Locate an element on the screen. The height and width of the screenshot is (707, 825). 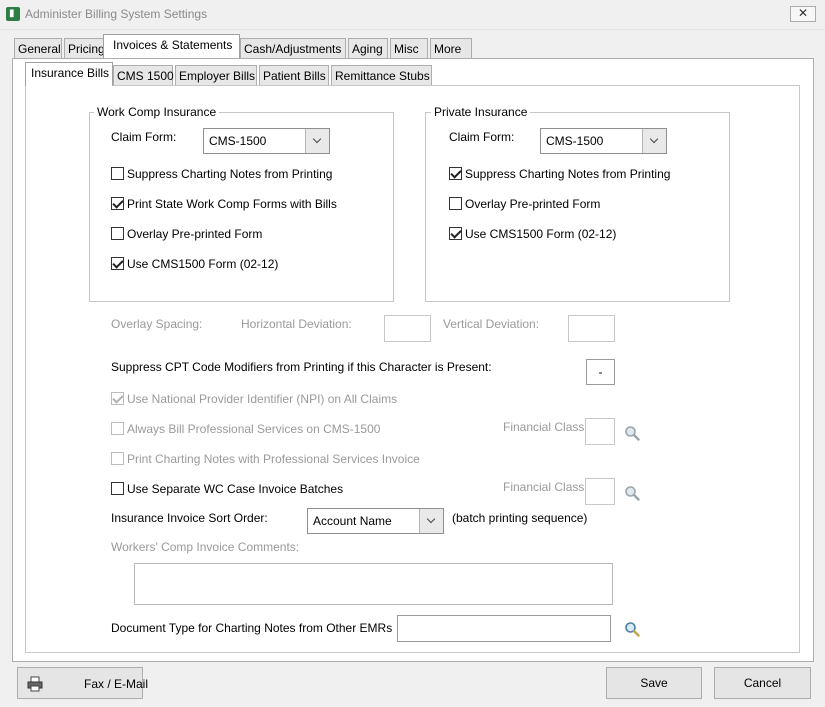
wc-claim-form-label: Claim Form: is located at coordinates (144, 137).